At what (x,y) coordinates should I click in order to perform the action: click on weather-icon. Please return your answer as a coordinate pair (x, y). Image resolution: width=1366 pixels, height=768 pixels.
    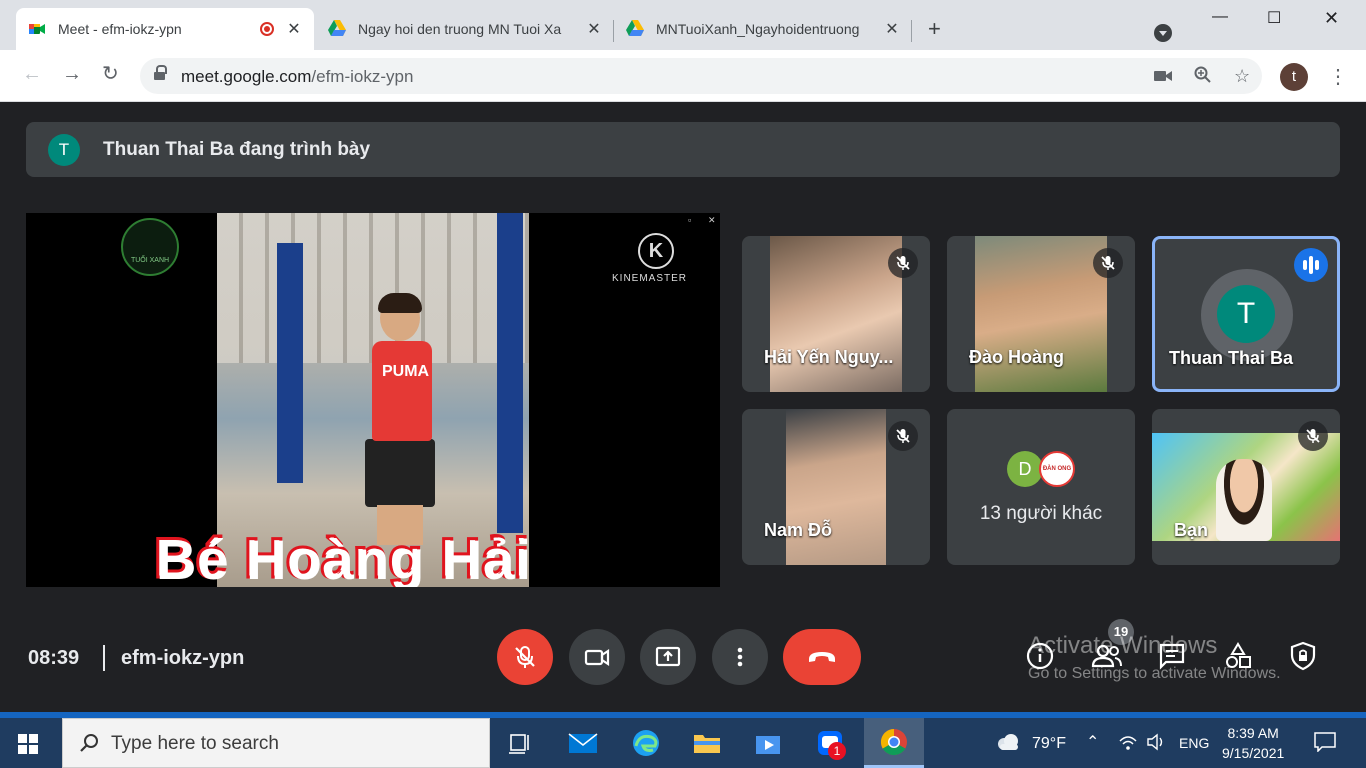
    Looking at the image, I should click on (1008, 744).